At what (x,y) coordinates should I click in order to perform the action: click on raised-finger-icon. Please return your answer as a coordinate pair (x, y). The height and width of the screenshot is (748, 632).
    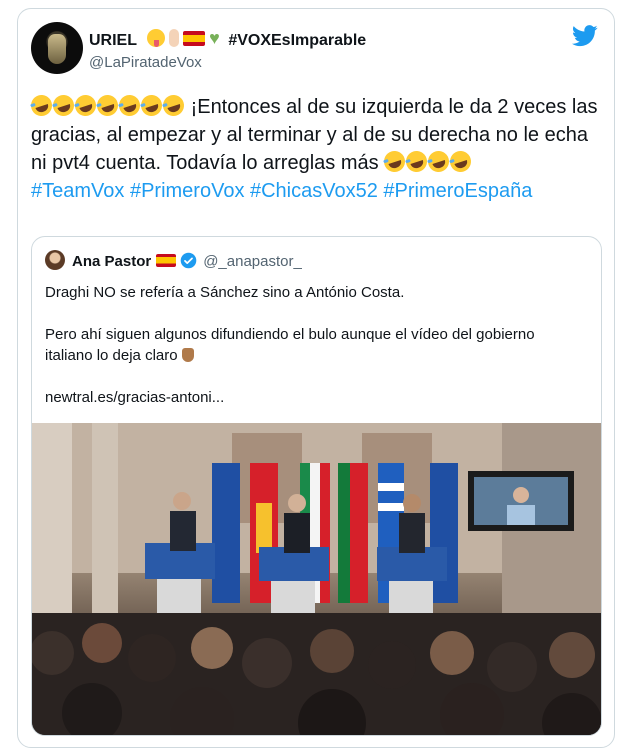
    Looking at the image, I should click on (174, 38).